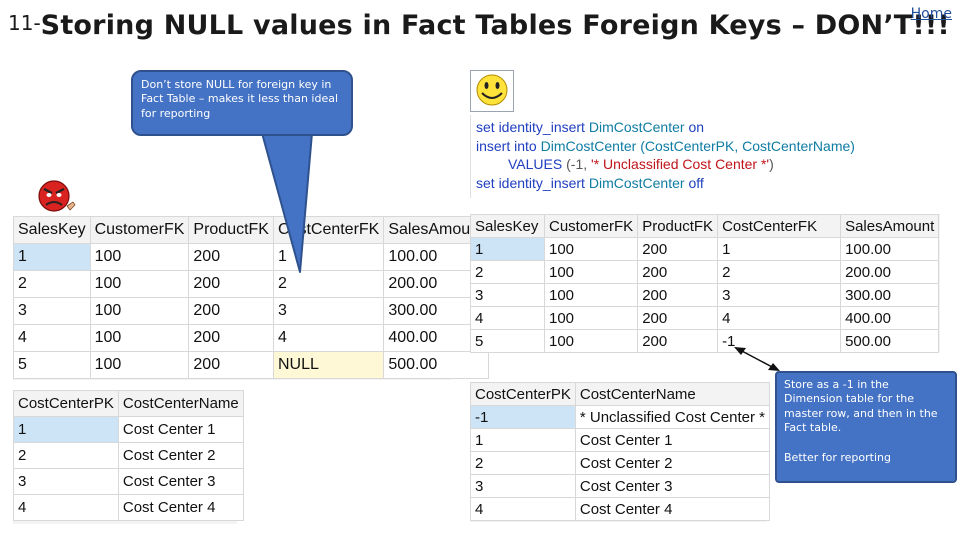 Image resolution: width=960 pixels, height=540 pixels. I want to click on smiley-face-icon, so click(492, 91).